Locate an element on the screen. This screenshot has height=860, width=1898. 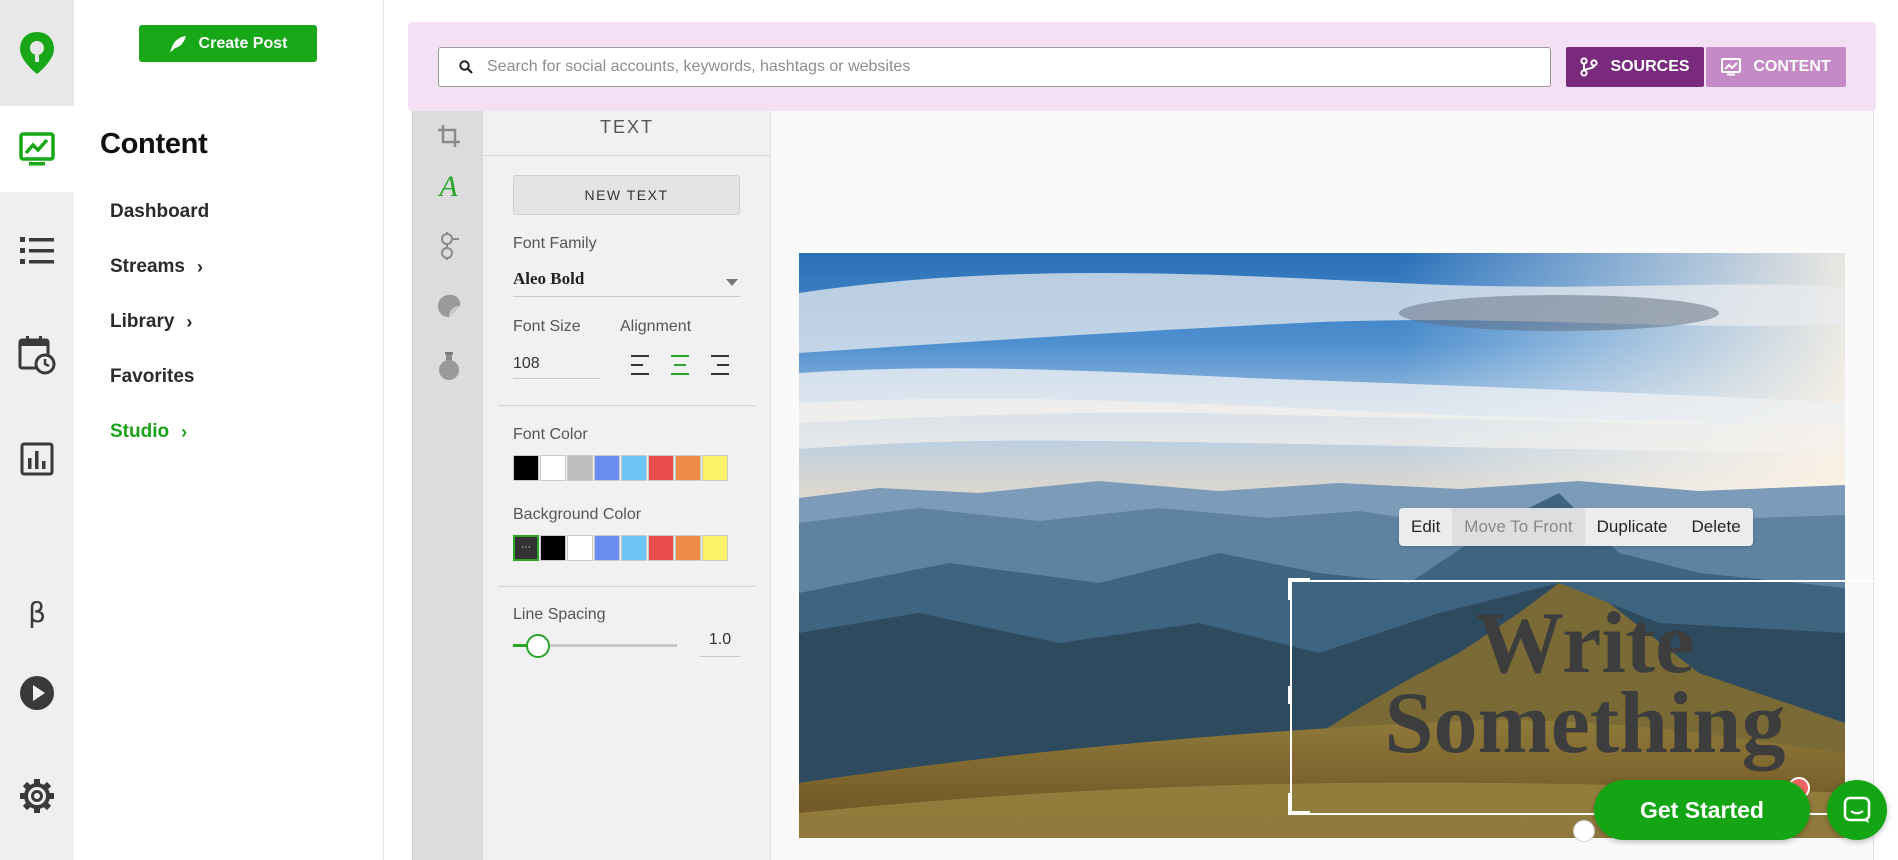
crop-icon is located at coordinates (448, 136).